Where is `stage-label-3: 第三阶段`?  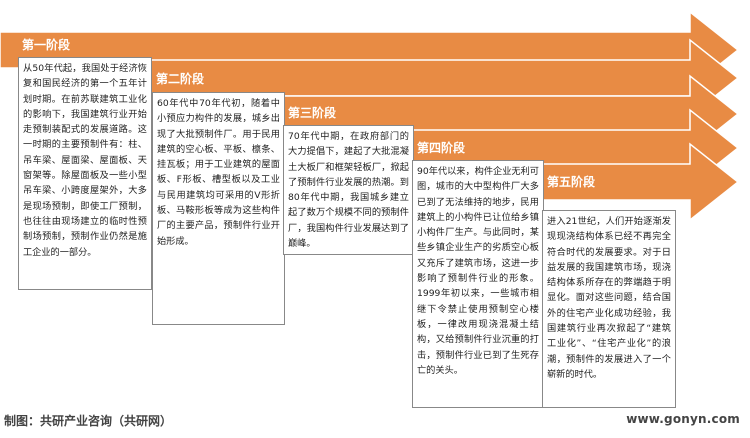 stage-label-3: 第三阶段 is located at coordinates (312, 113).